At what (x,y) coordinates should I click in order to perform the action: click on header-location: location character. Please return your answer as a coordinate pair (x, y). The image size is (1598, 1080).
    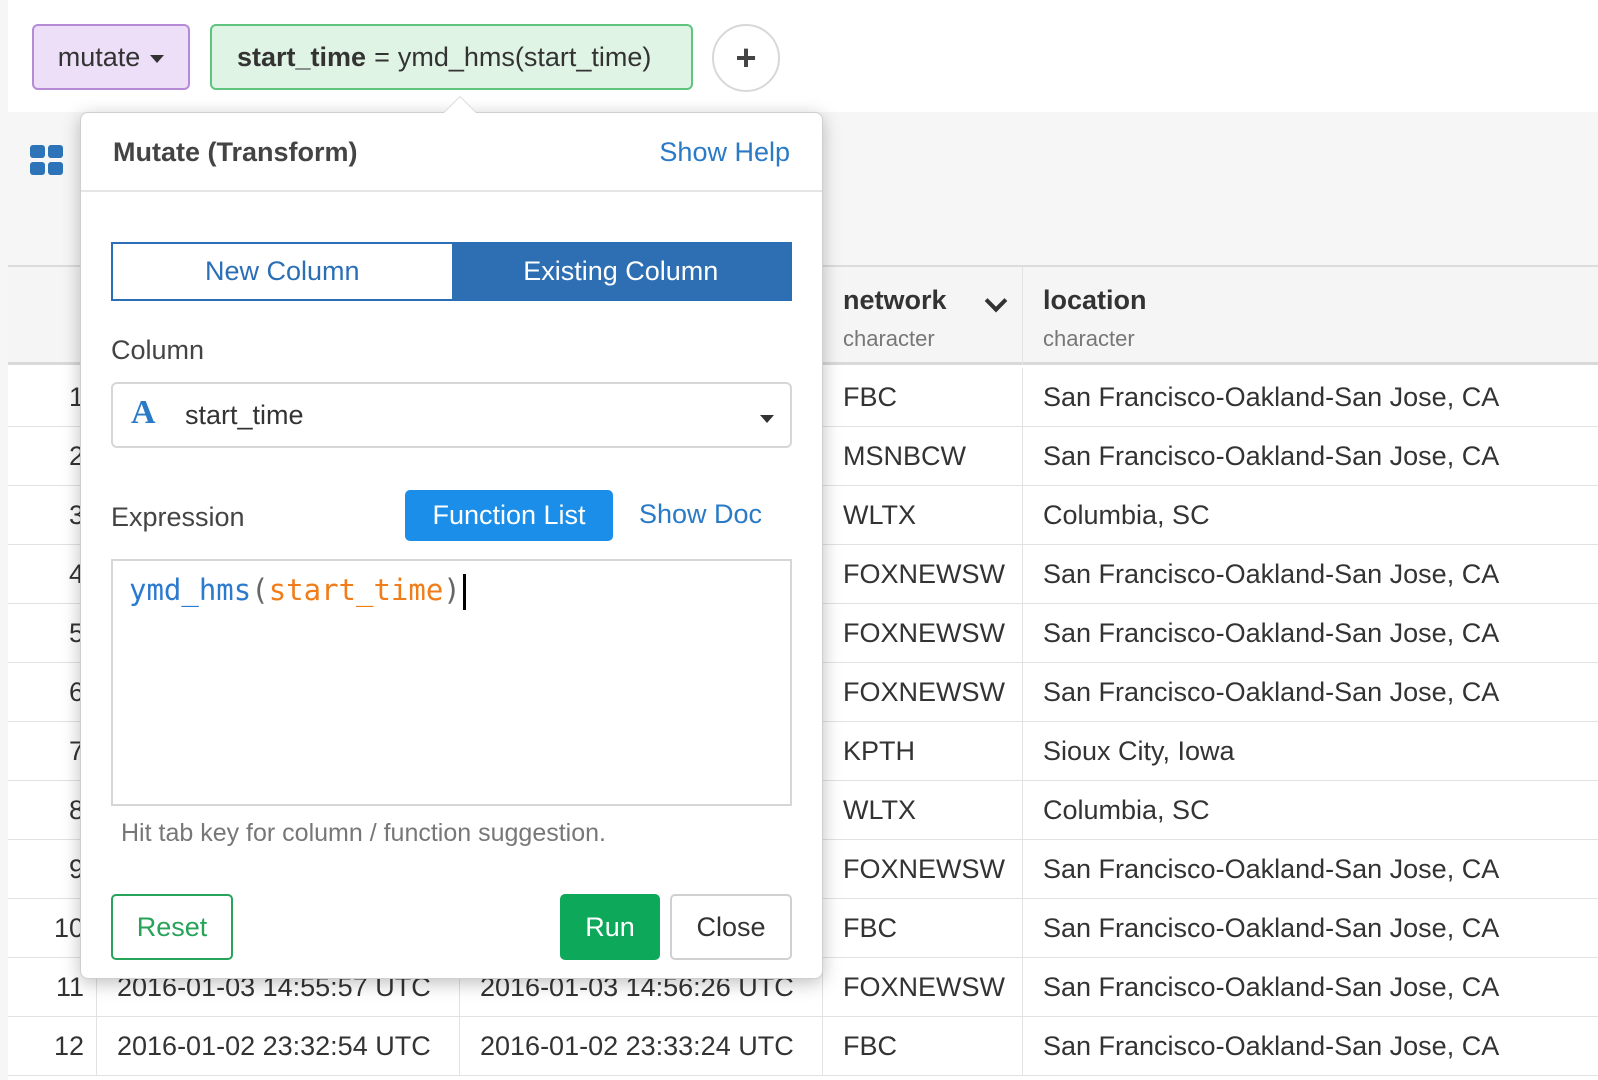
    Looking at the image, I should click on (1310, 316).